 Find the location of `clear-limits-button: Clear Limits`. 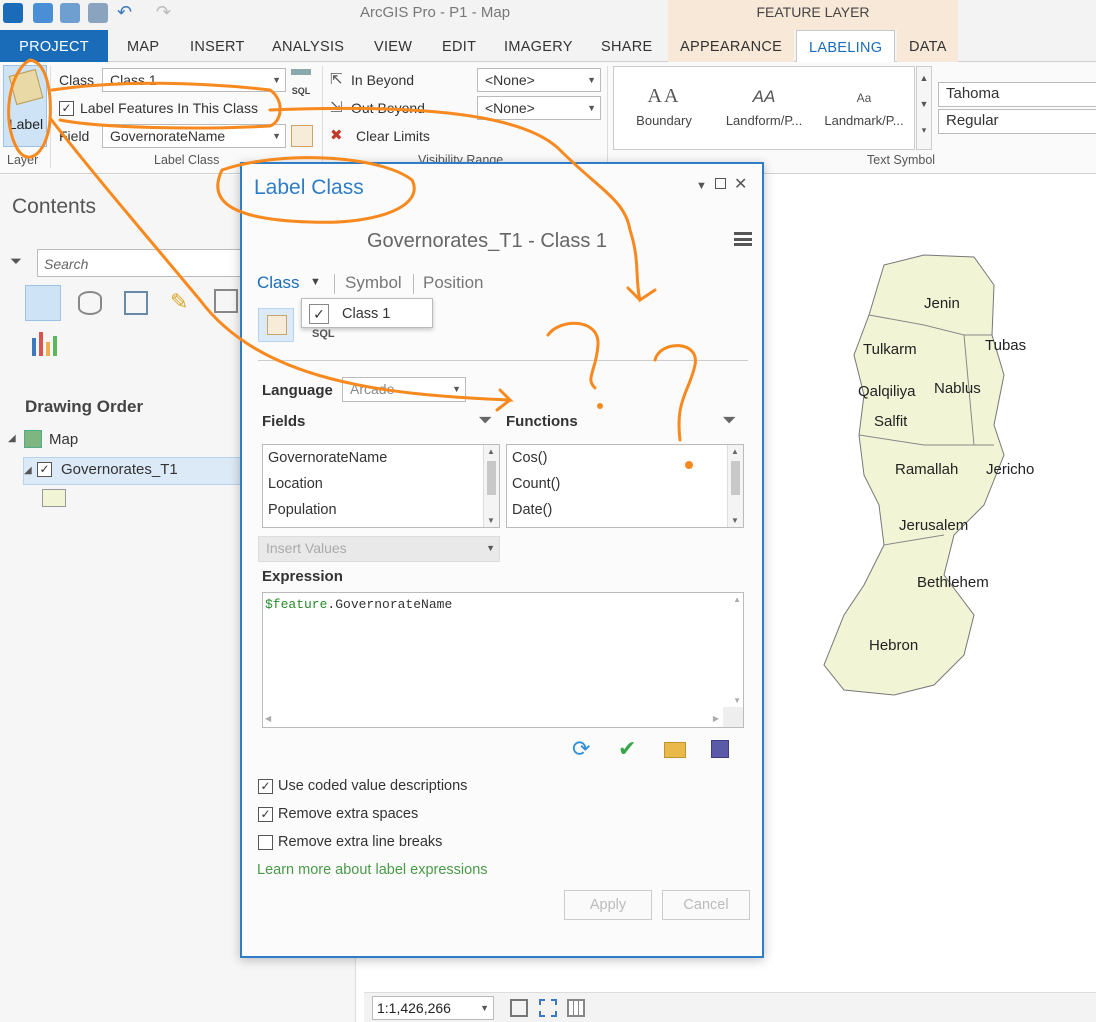

clear-limits-button: Clear Limits is located at coordinates (393, 136).